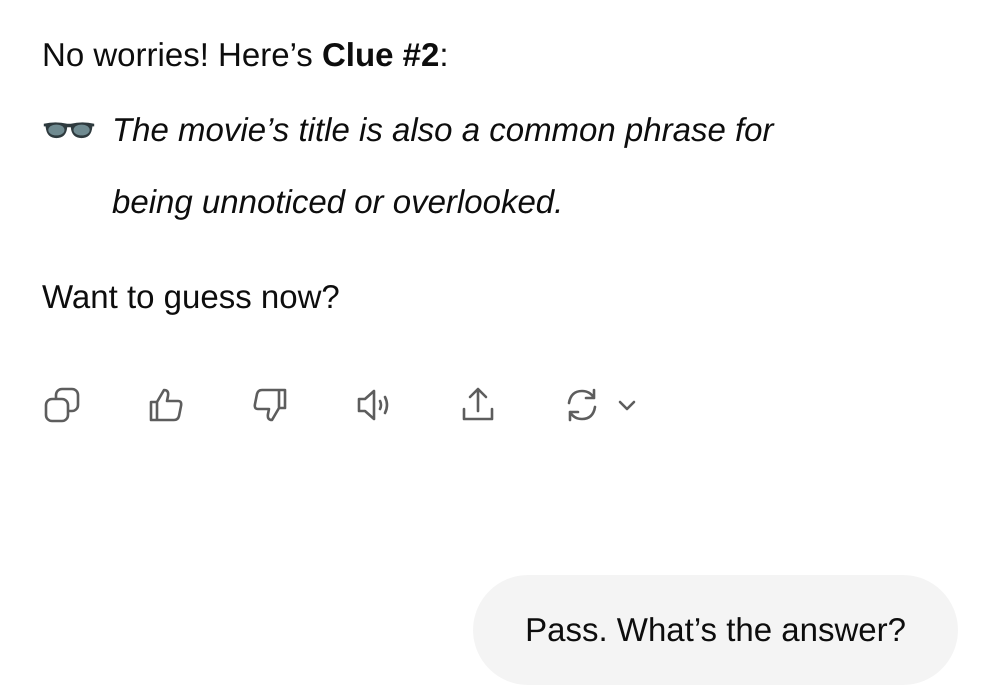 The image size is (1000, 695). What do you see at coordinates (246, 55) in the screenshot?
I see `message-text: No worries! Here’s Clue #2:` at bounding box center [246, 55].